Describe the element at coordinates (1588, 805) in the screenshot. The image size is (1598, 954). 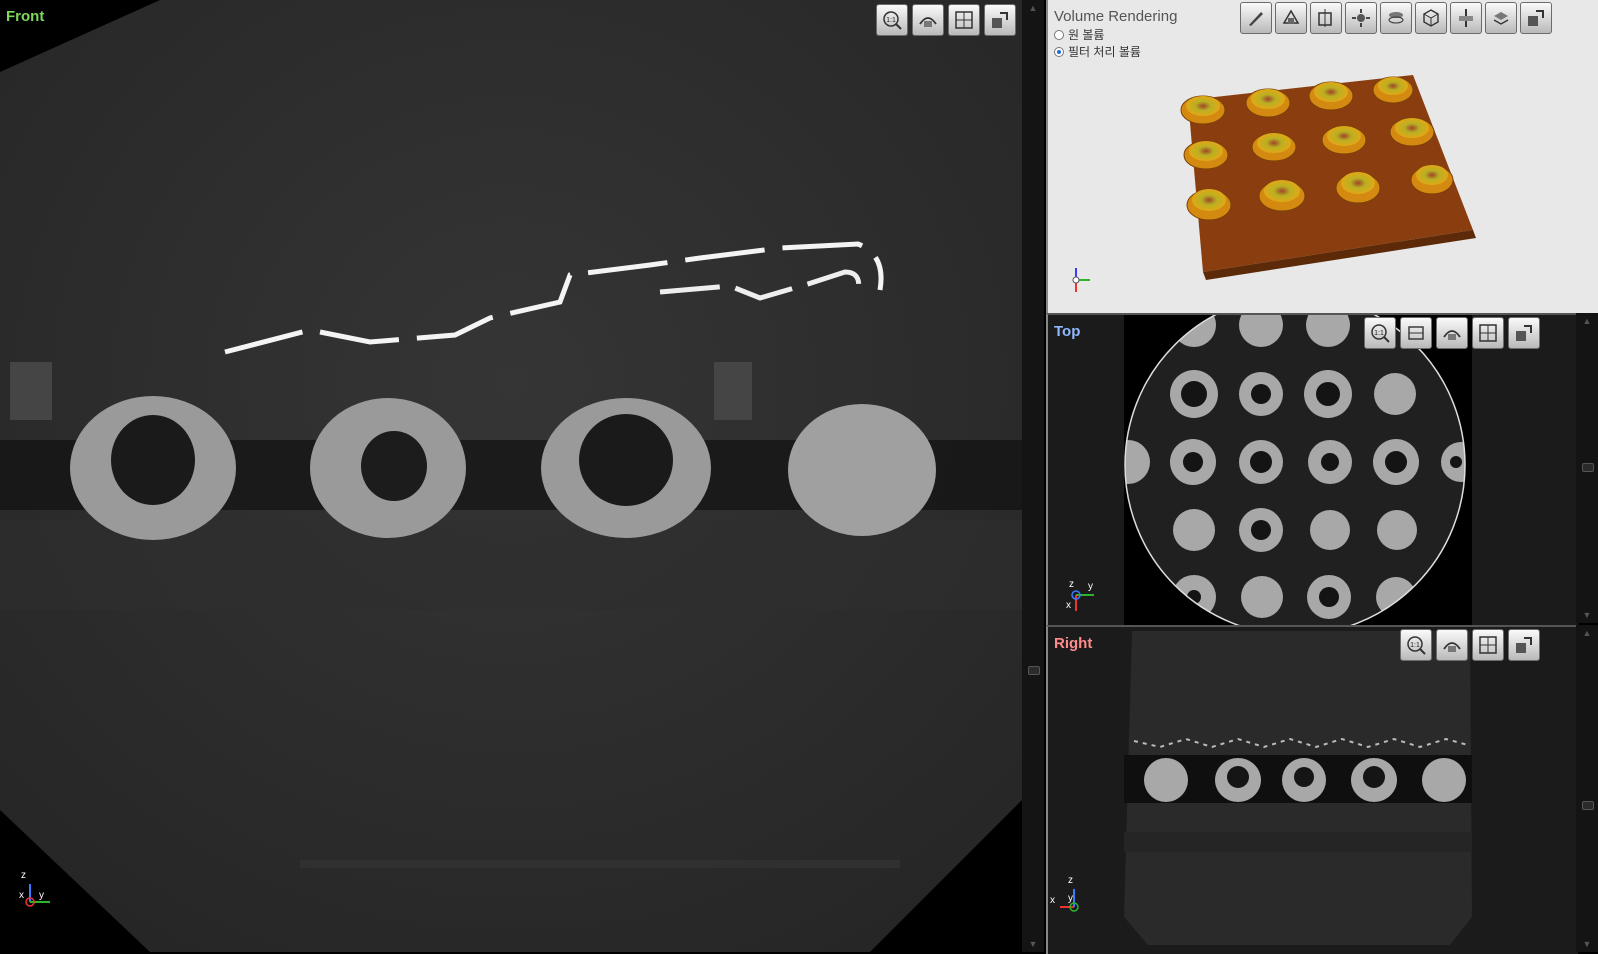
I see `right-scroll-thumb` at that location.